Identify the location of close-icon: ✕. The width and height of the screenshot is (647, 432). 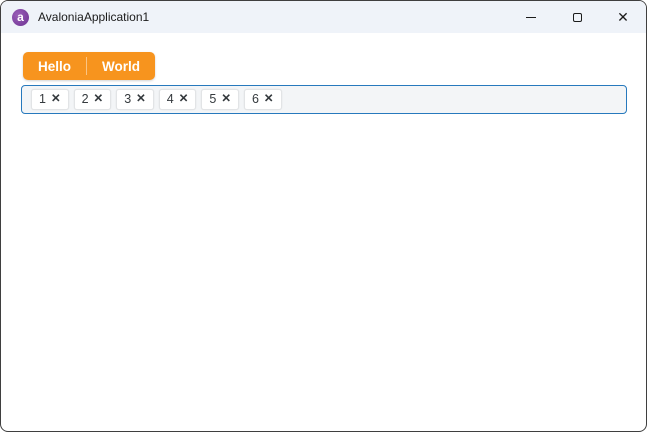
(623, 17).